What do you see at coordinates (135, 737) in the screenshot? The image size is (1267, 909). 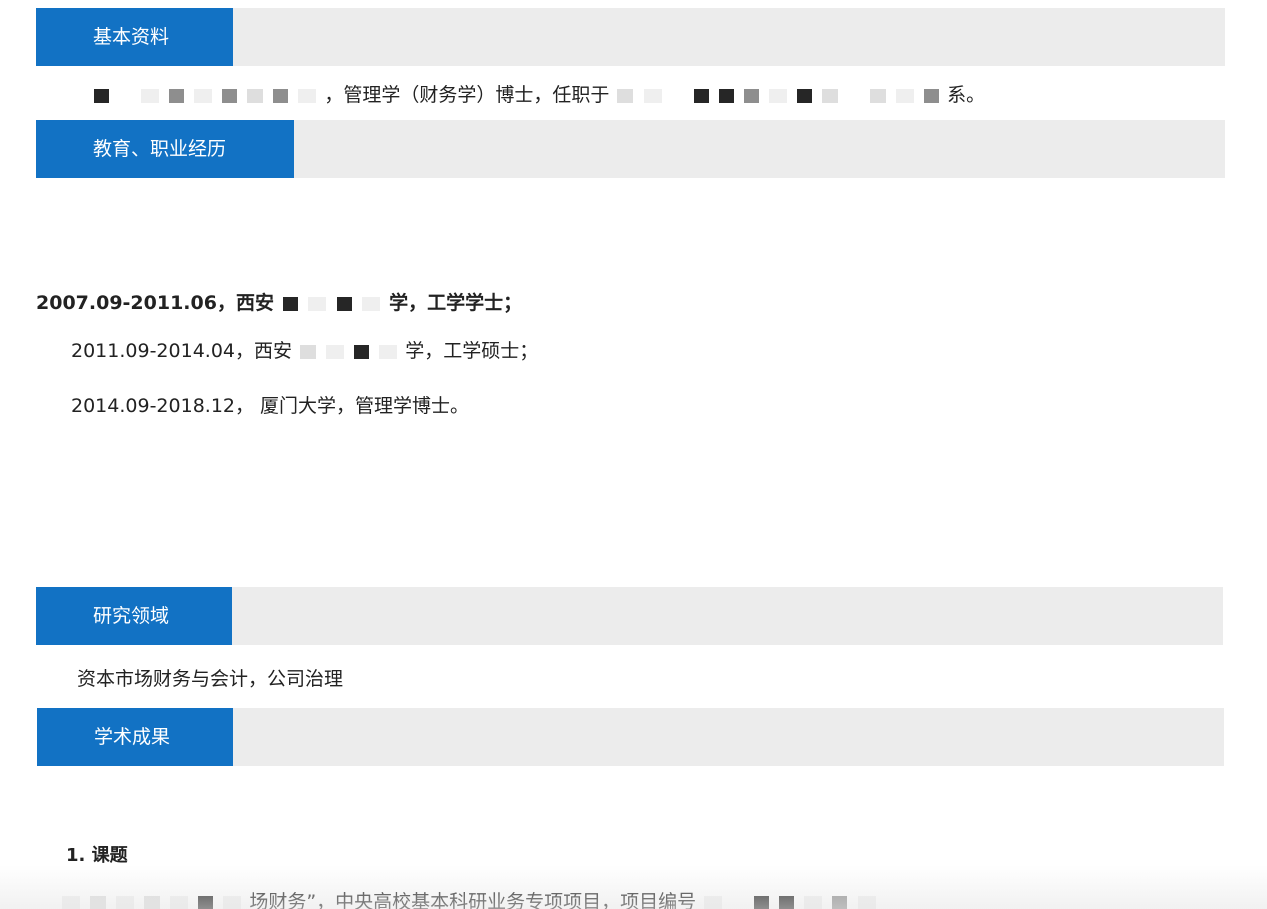 I see `section-tab-achievements: 学术成果` at bounding box center [135, 737].